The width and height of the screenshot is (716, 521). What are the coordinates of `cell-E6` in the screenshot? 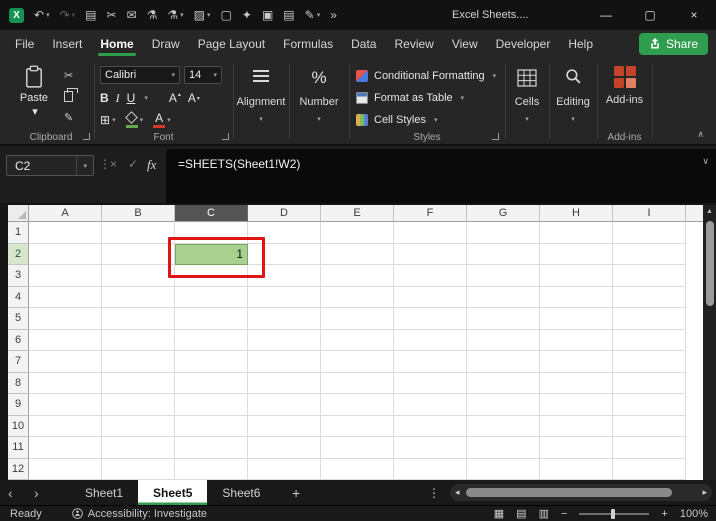 It's located at (357, 340).